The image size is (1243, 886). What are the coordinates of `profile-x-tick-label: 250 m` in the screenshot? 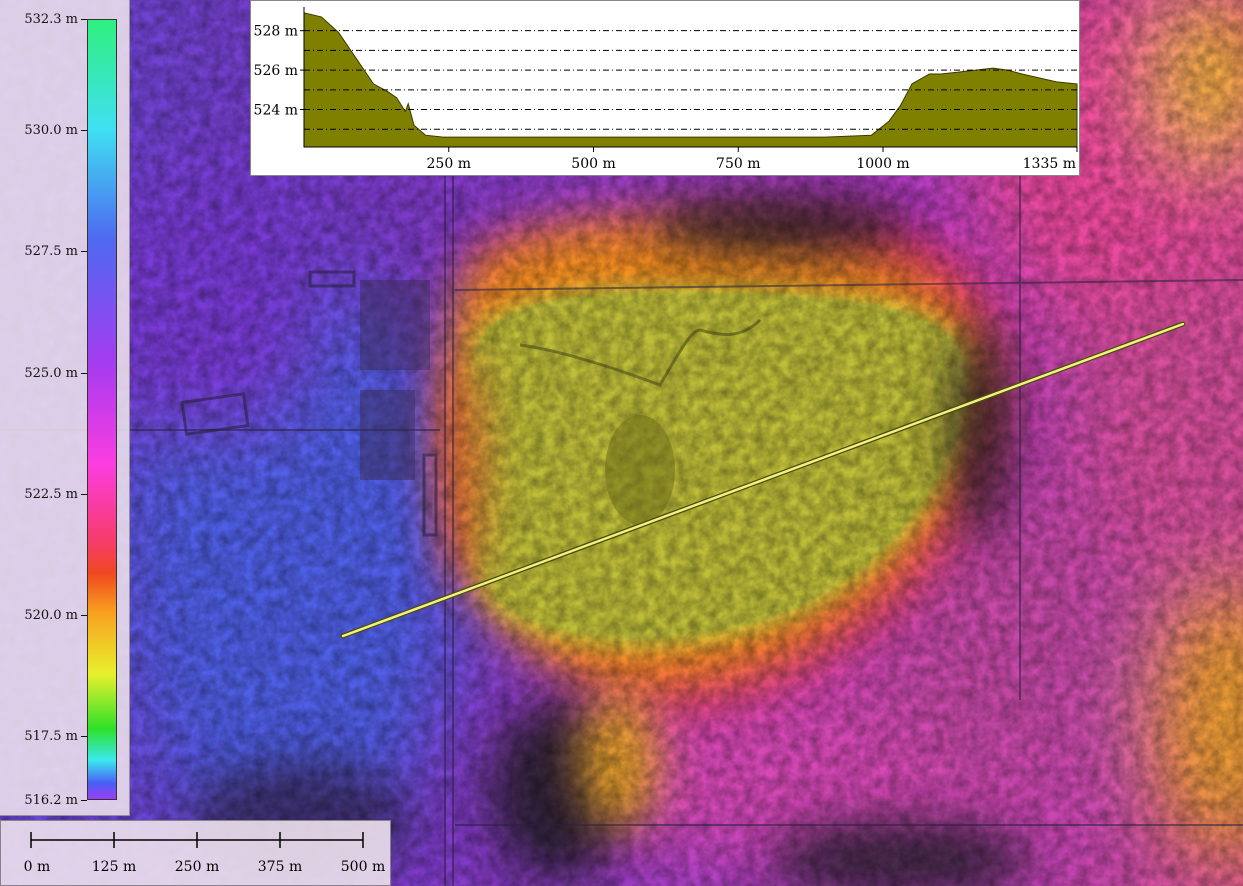 It's located at (449, 164).